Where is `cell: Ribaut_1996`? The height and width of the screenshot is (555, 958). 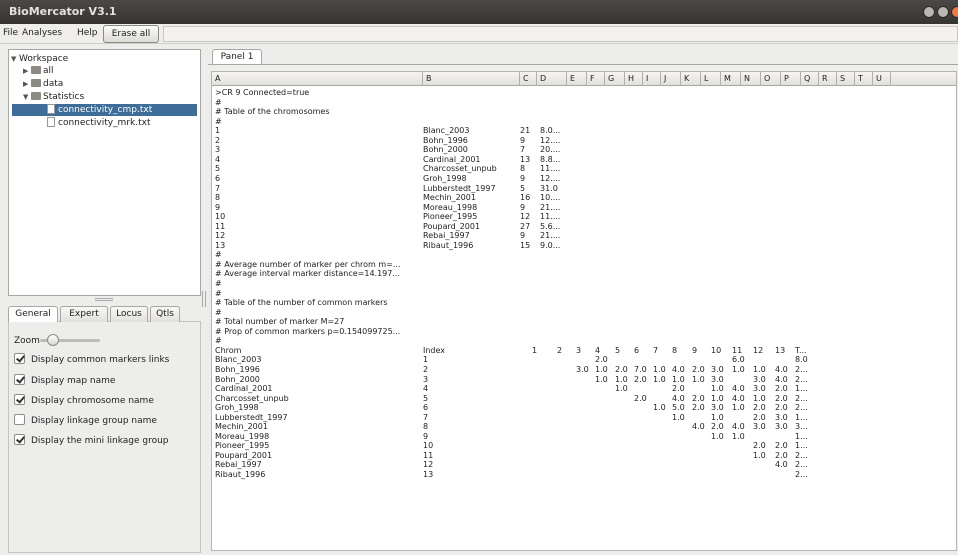
cell: Ribaut_1996 is located at coordinates (240, 475).